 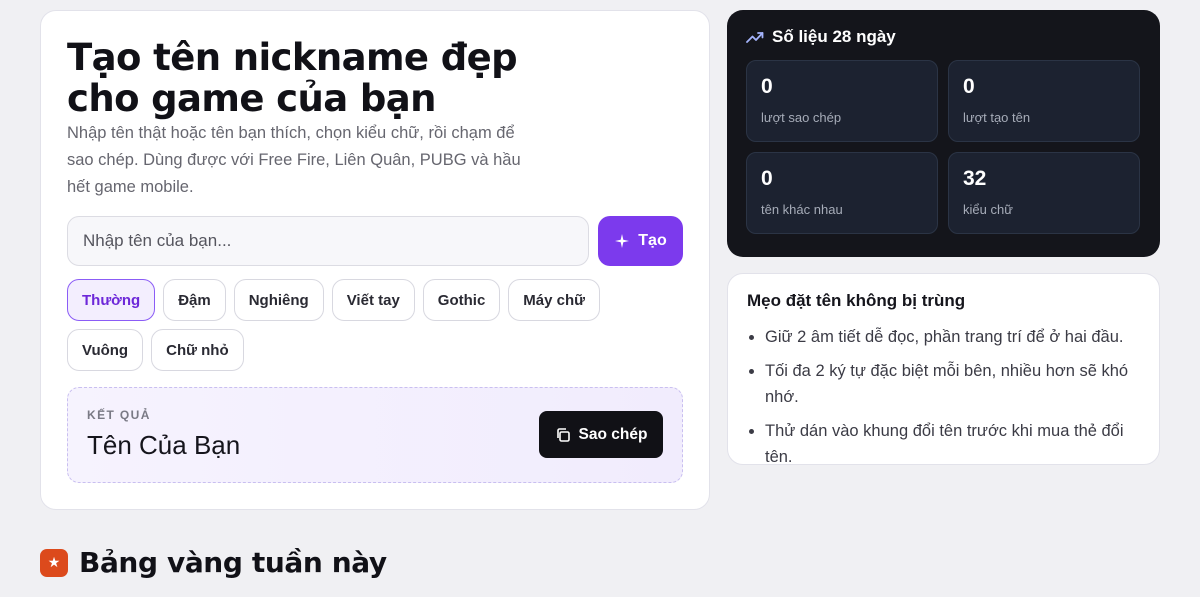 I want to click on style-chip: Gothic, so click(x=461, y=300).